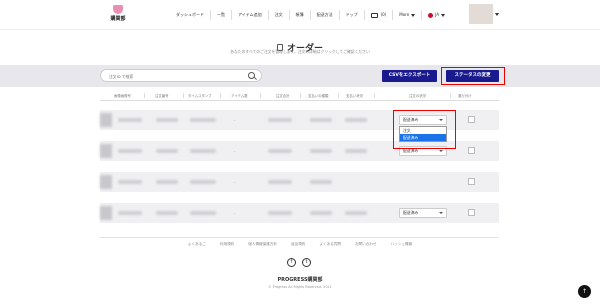  Describe the element at coordinates (402, 244) in the screenshot. I see `footer-link: ハッシュ情報` at that location.